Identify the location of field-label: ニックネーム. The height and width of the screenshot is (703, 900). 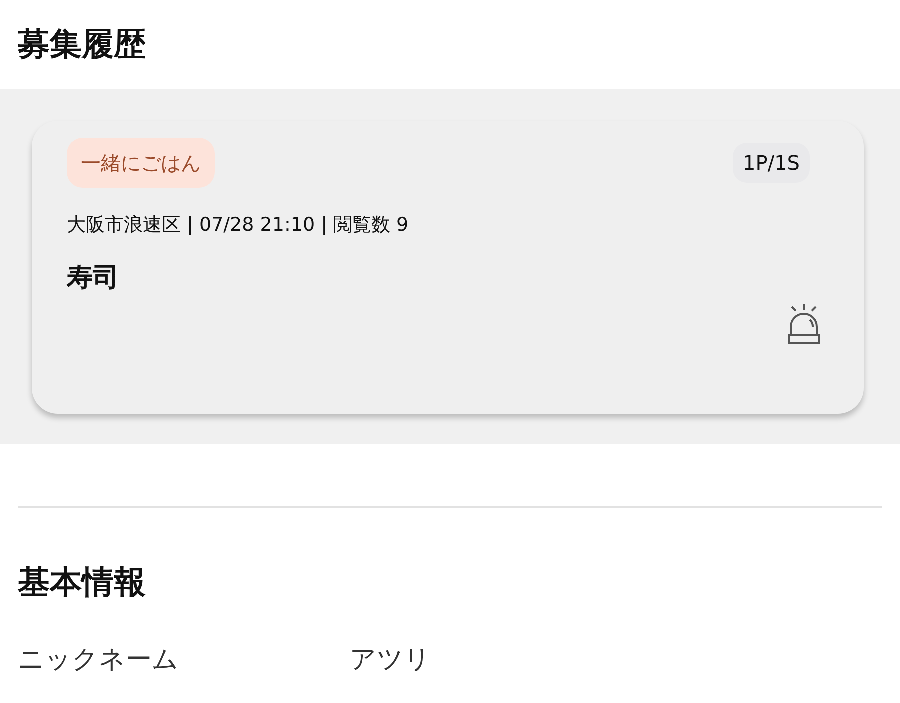
(99, 660).